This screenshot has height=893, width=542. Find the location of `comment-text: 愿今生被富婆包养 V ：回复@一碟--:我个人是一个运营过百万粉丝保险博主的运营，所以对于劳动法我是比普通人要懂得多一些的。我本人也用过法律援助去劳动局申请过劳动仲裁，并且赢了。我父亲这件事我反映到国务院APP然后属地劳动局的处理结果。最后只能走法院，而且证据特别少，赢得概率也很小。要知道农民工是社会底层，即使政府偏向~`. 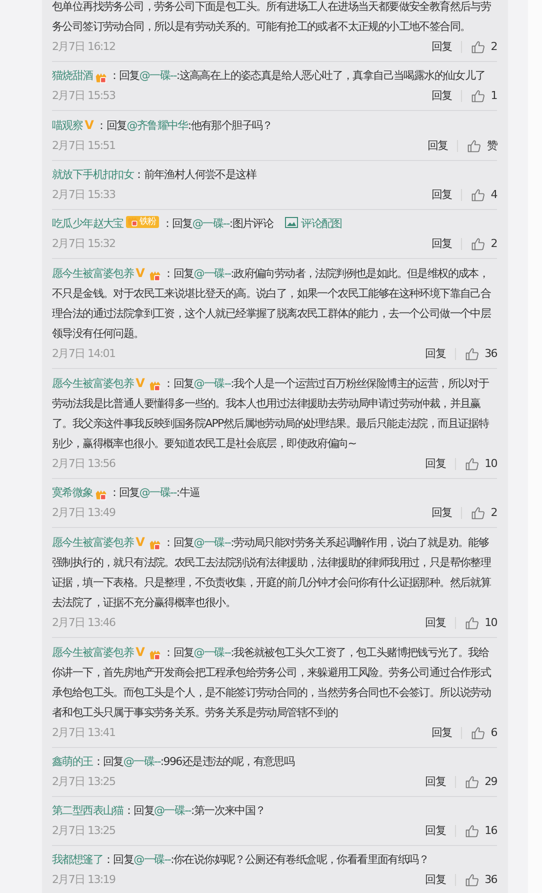

comment-text: 愿今生被富婆包养 V ：回复@一碟--:我个人是一个运营过百万粉丝保险博主的运营，所以对于劳动法我是比普通人要懂得多一些的。我本人也用过法律援助去劳动局申请过劳动仲裁，并且赢了。我父亲这件事我反映到国务院APP然后属地劳动局的处理结果。最后只能走法院，而且证据特别少，赢得概率也很小。要知道农民工是社会底层，即使政府偏向~ is located at coordinates (271, 413).